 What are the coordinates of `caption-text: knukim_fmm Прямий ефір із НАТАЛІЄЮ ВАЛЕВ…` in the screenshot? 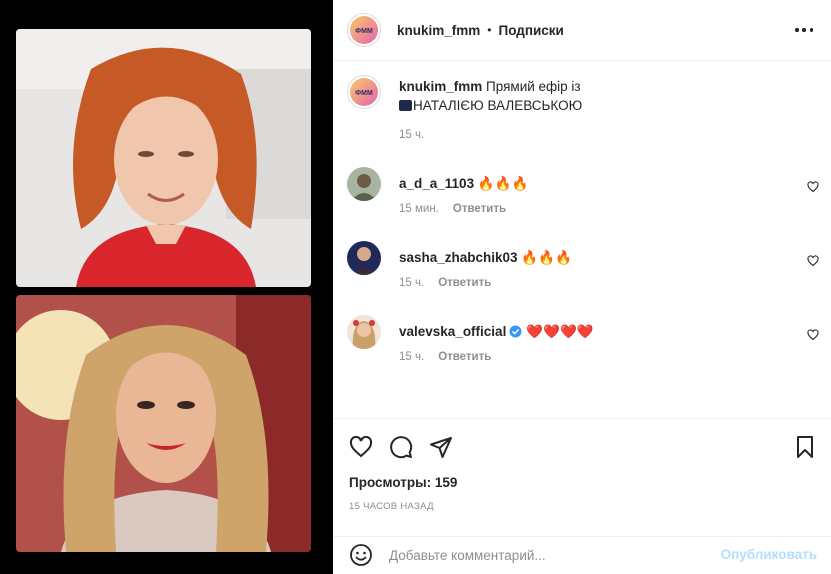 It's located at (604, 96).